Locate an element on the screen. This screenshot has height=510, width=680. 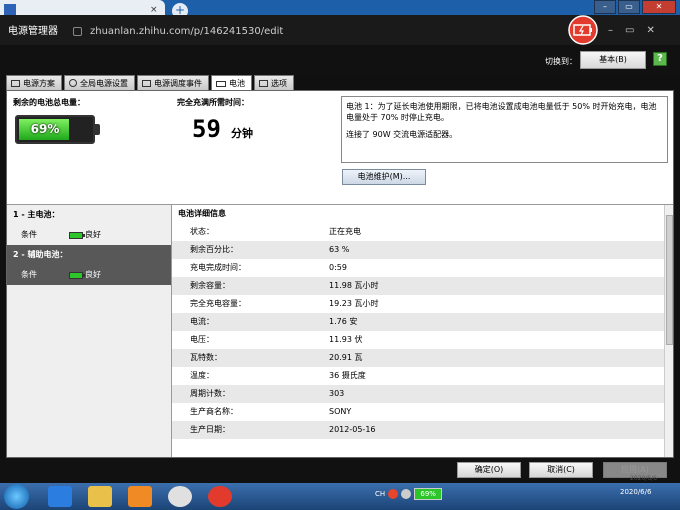
details-scrollbar is located at coordinates (668, 331).